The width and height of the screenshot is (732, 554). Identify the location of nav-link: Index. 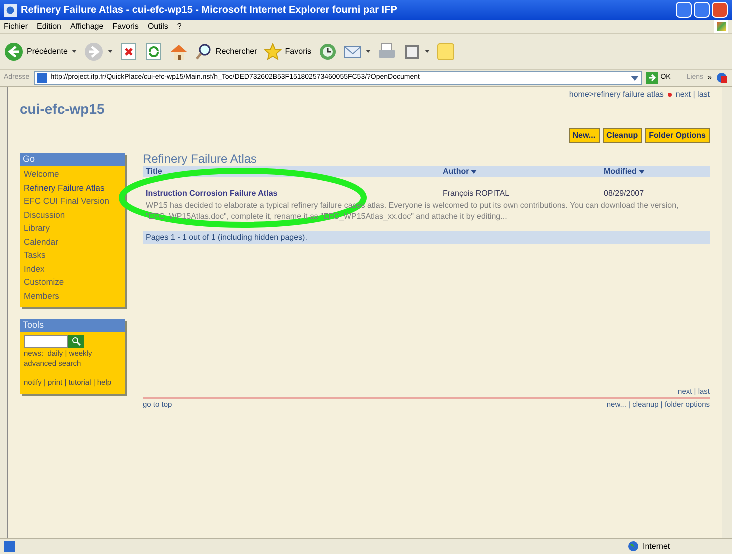
(72, 269).